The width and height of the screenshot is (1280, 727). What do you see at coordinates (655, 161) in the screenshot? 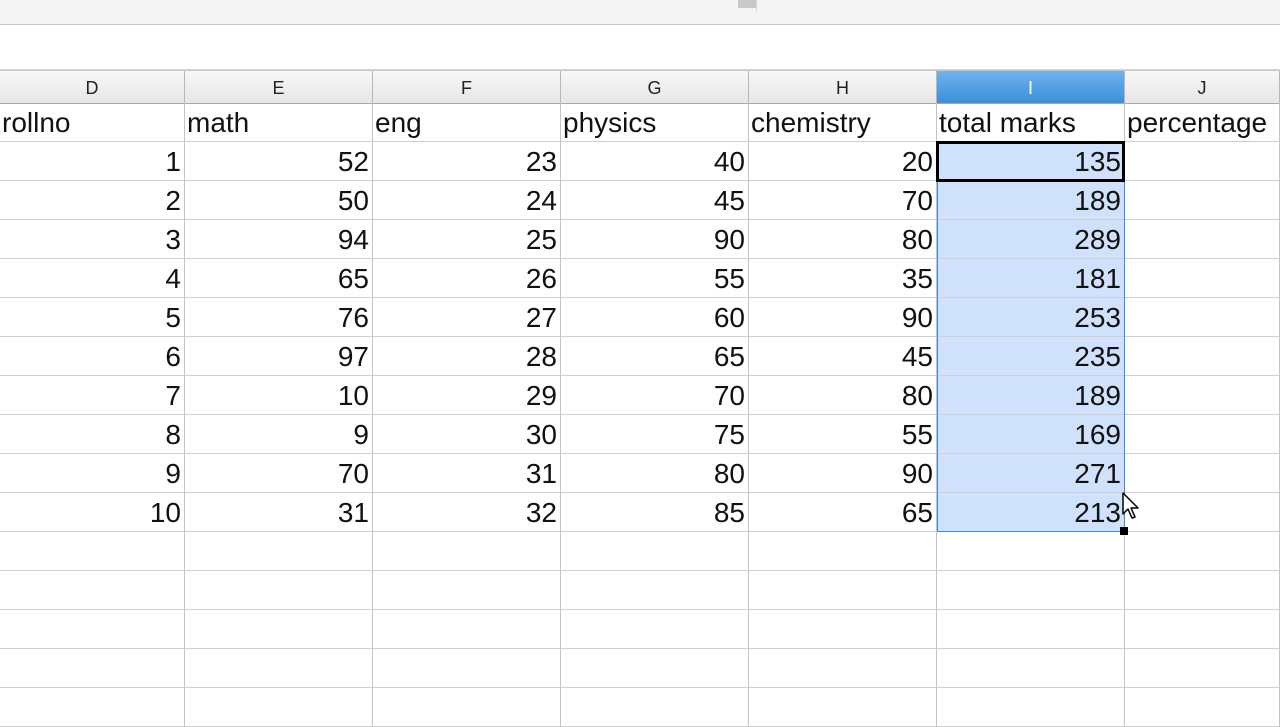
I see `cell-g2: 40` at bounding box center [655, 161].